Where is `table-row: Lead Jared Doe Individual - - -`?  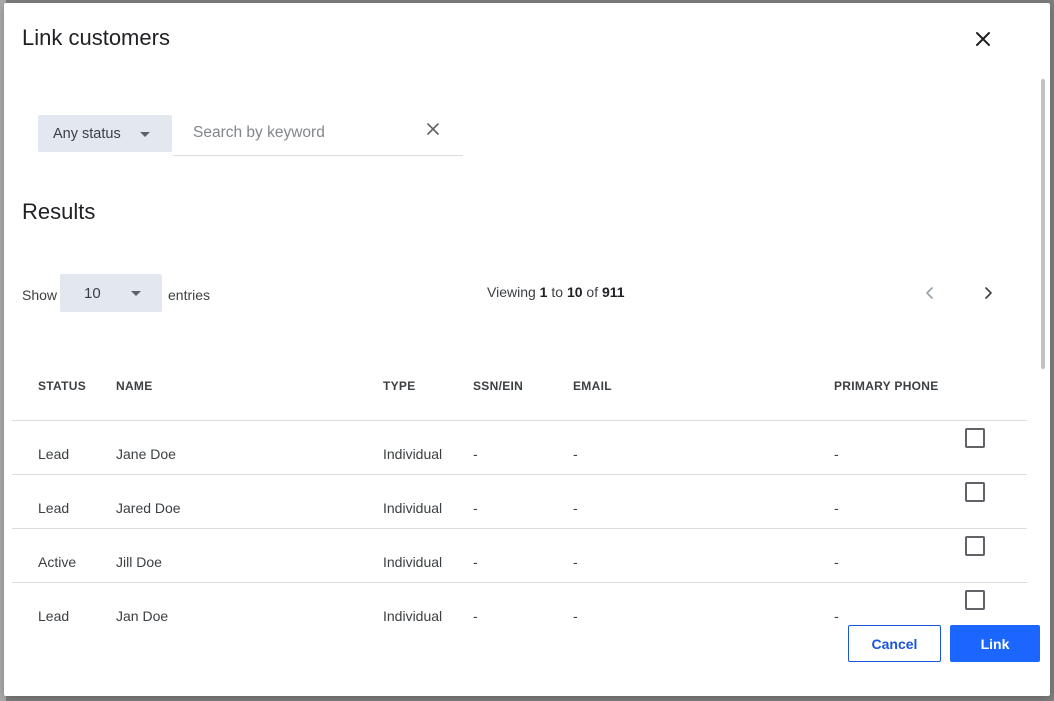 table-row: Lead Jared Doe Individual - - - is located at coordinates (519, 502).